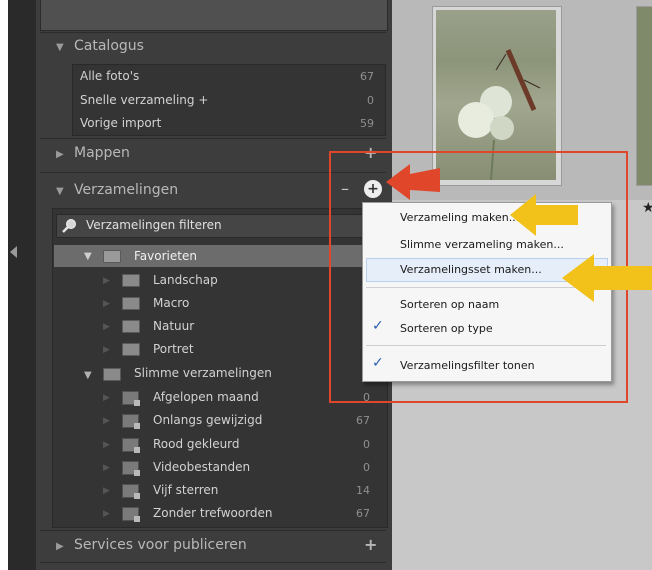 The height and width of the screenshot is (570, 652). I want to click on catalog-item-count: 0, so click(370, 100).